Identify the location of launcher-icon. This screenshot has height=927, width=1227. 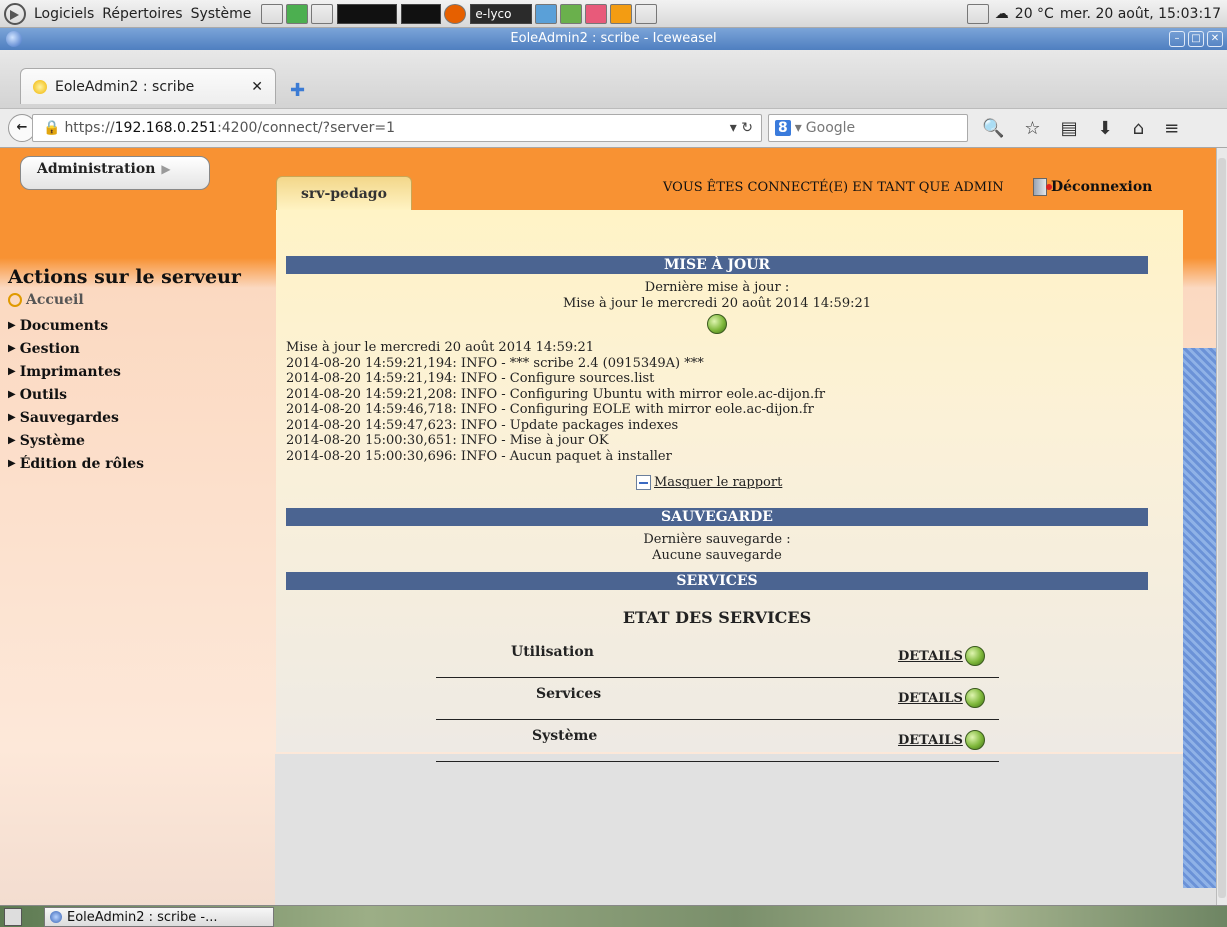
(297, 13).